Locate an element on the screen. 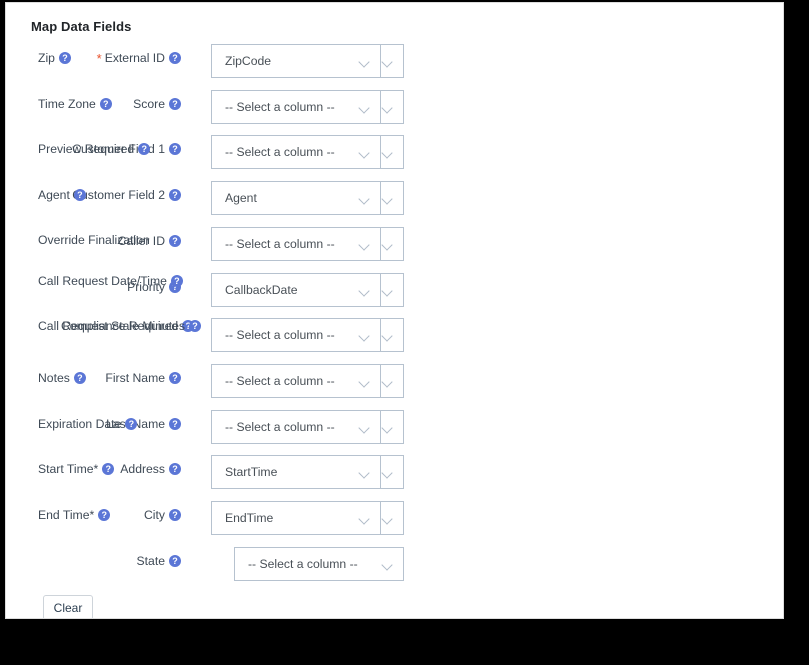  field-row-start-time: Start Time* StartTime is located at coordinates (193, 475).